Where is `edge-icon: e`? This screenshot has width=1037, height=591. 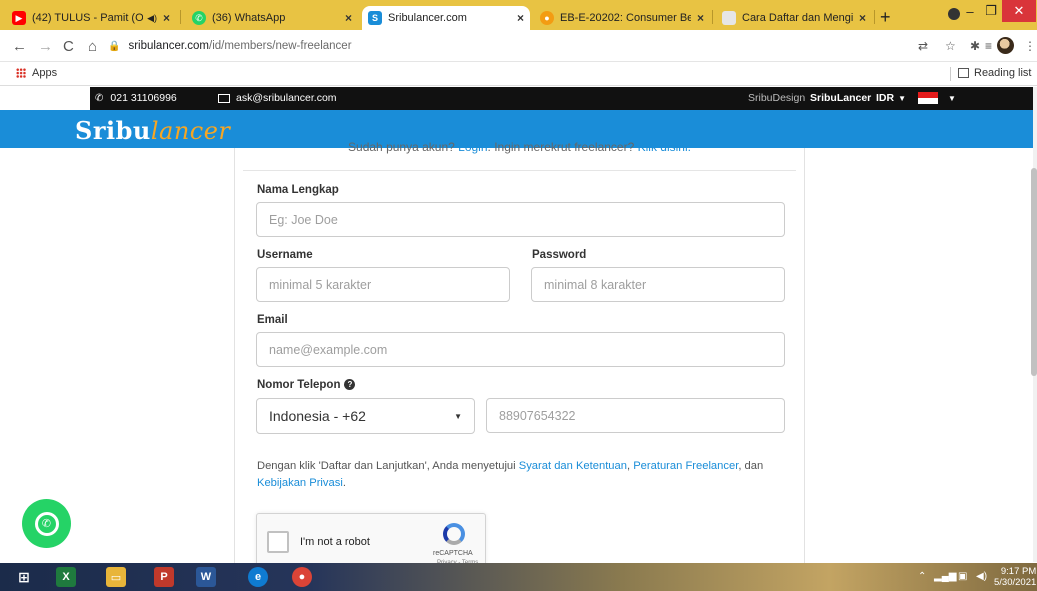 edge-icon: e is located at coordinates (258, 577).